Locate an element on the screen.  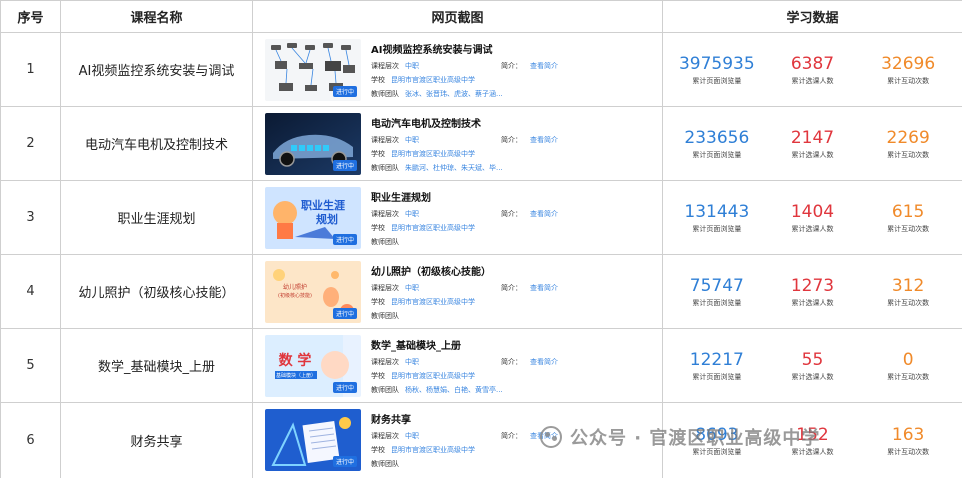
school-label: 学校 is located at coordinates (378, 154).